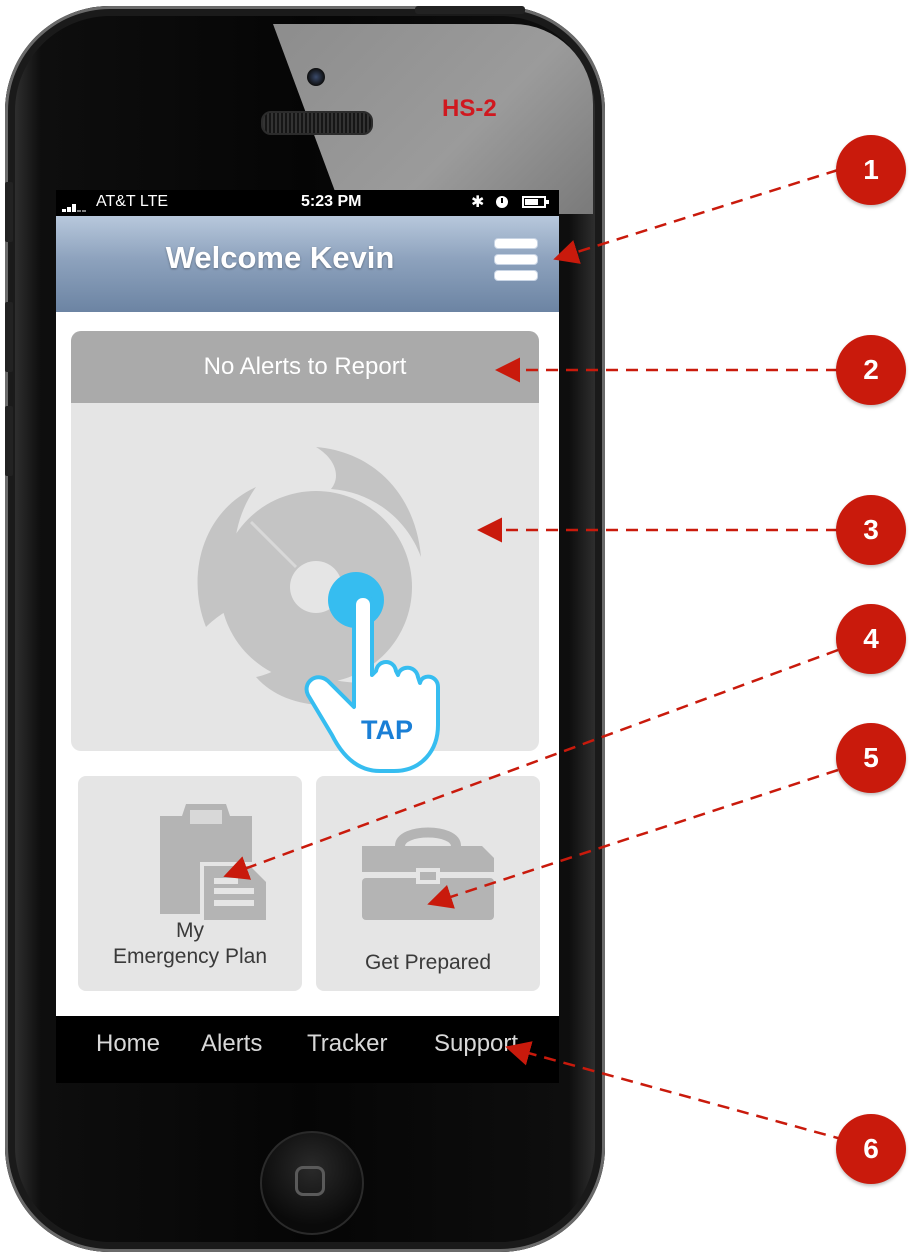 The image size is (922, 1258). I want to click on callout-1: 1, so click(871, 170).